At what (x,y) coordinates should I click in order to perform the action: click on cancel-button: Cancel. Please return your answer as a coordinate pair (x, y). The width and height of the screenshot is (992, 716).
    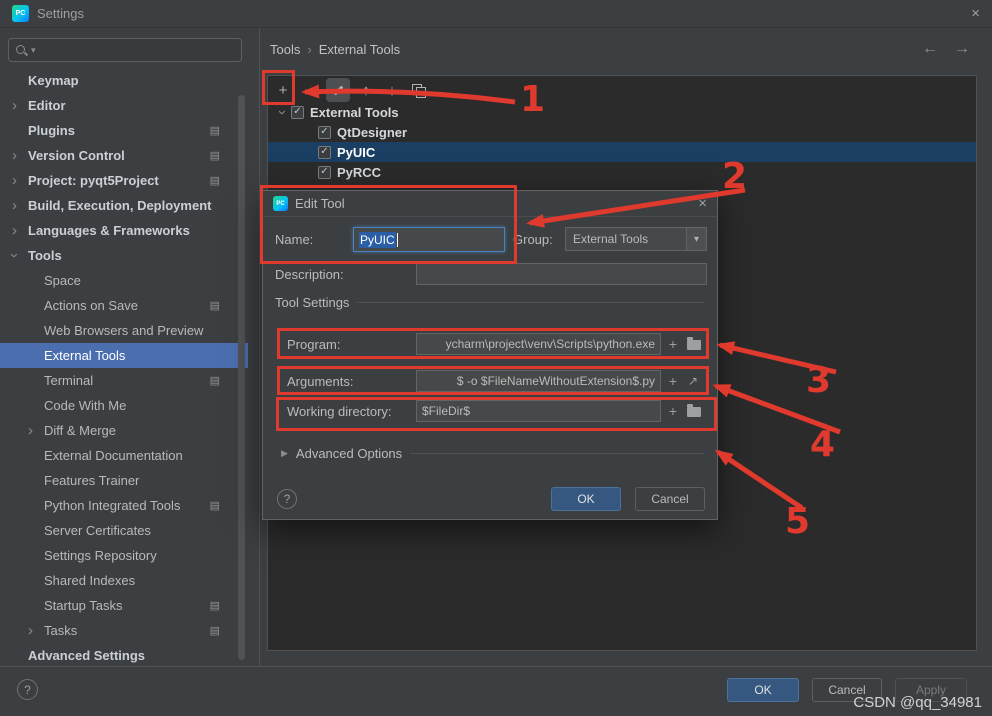
    Looking at the image, I should click on (847, 690).